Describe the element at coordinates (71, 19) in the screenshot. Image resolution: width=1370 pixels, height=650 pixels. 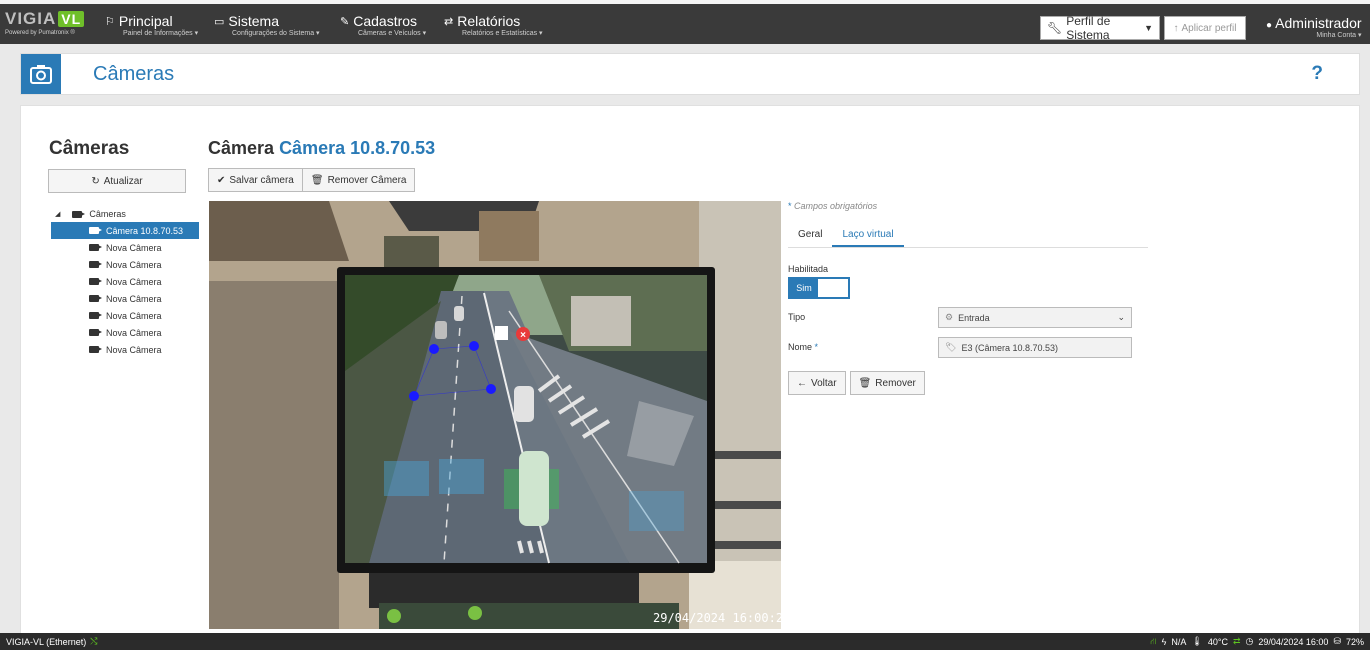
I see `brand-badge: VL` at that location.